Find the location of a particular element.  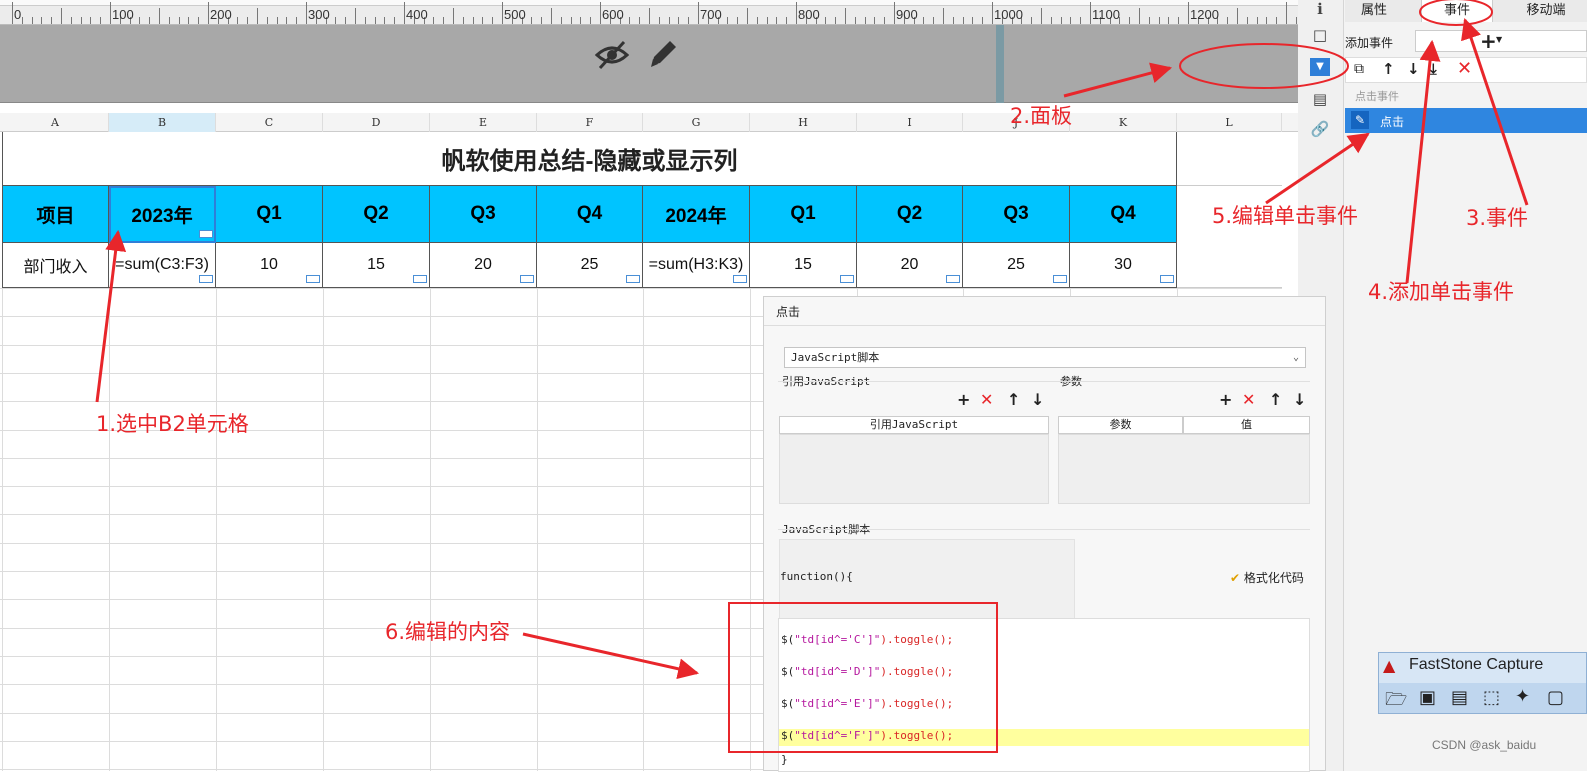

info-icon: ℹ is located at coordinates (1320, 9).